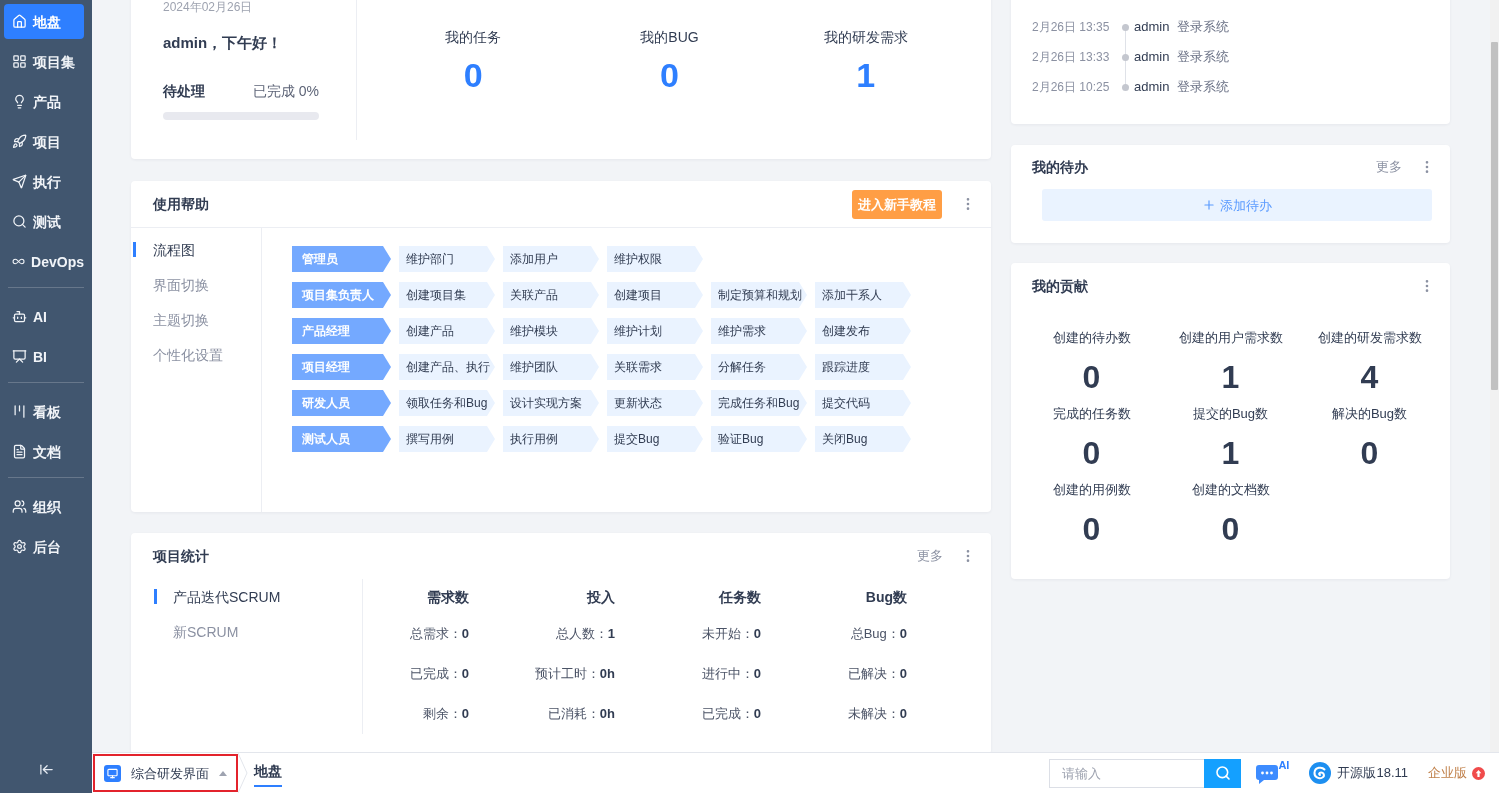 This screenshot has width=1499, height=793. I want to click on stat-line: 剩余：0, so click(445, 714).